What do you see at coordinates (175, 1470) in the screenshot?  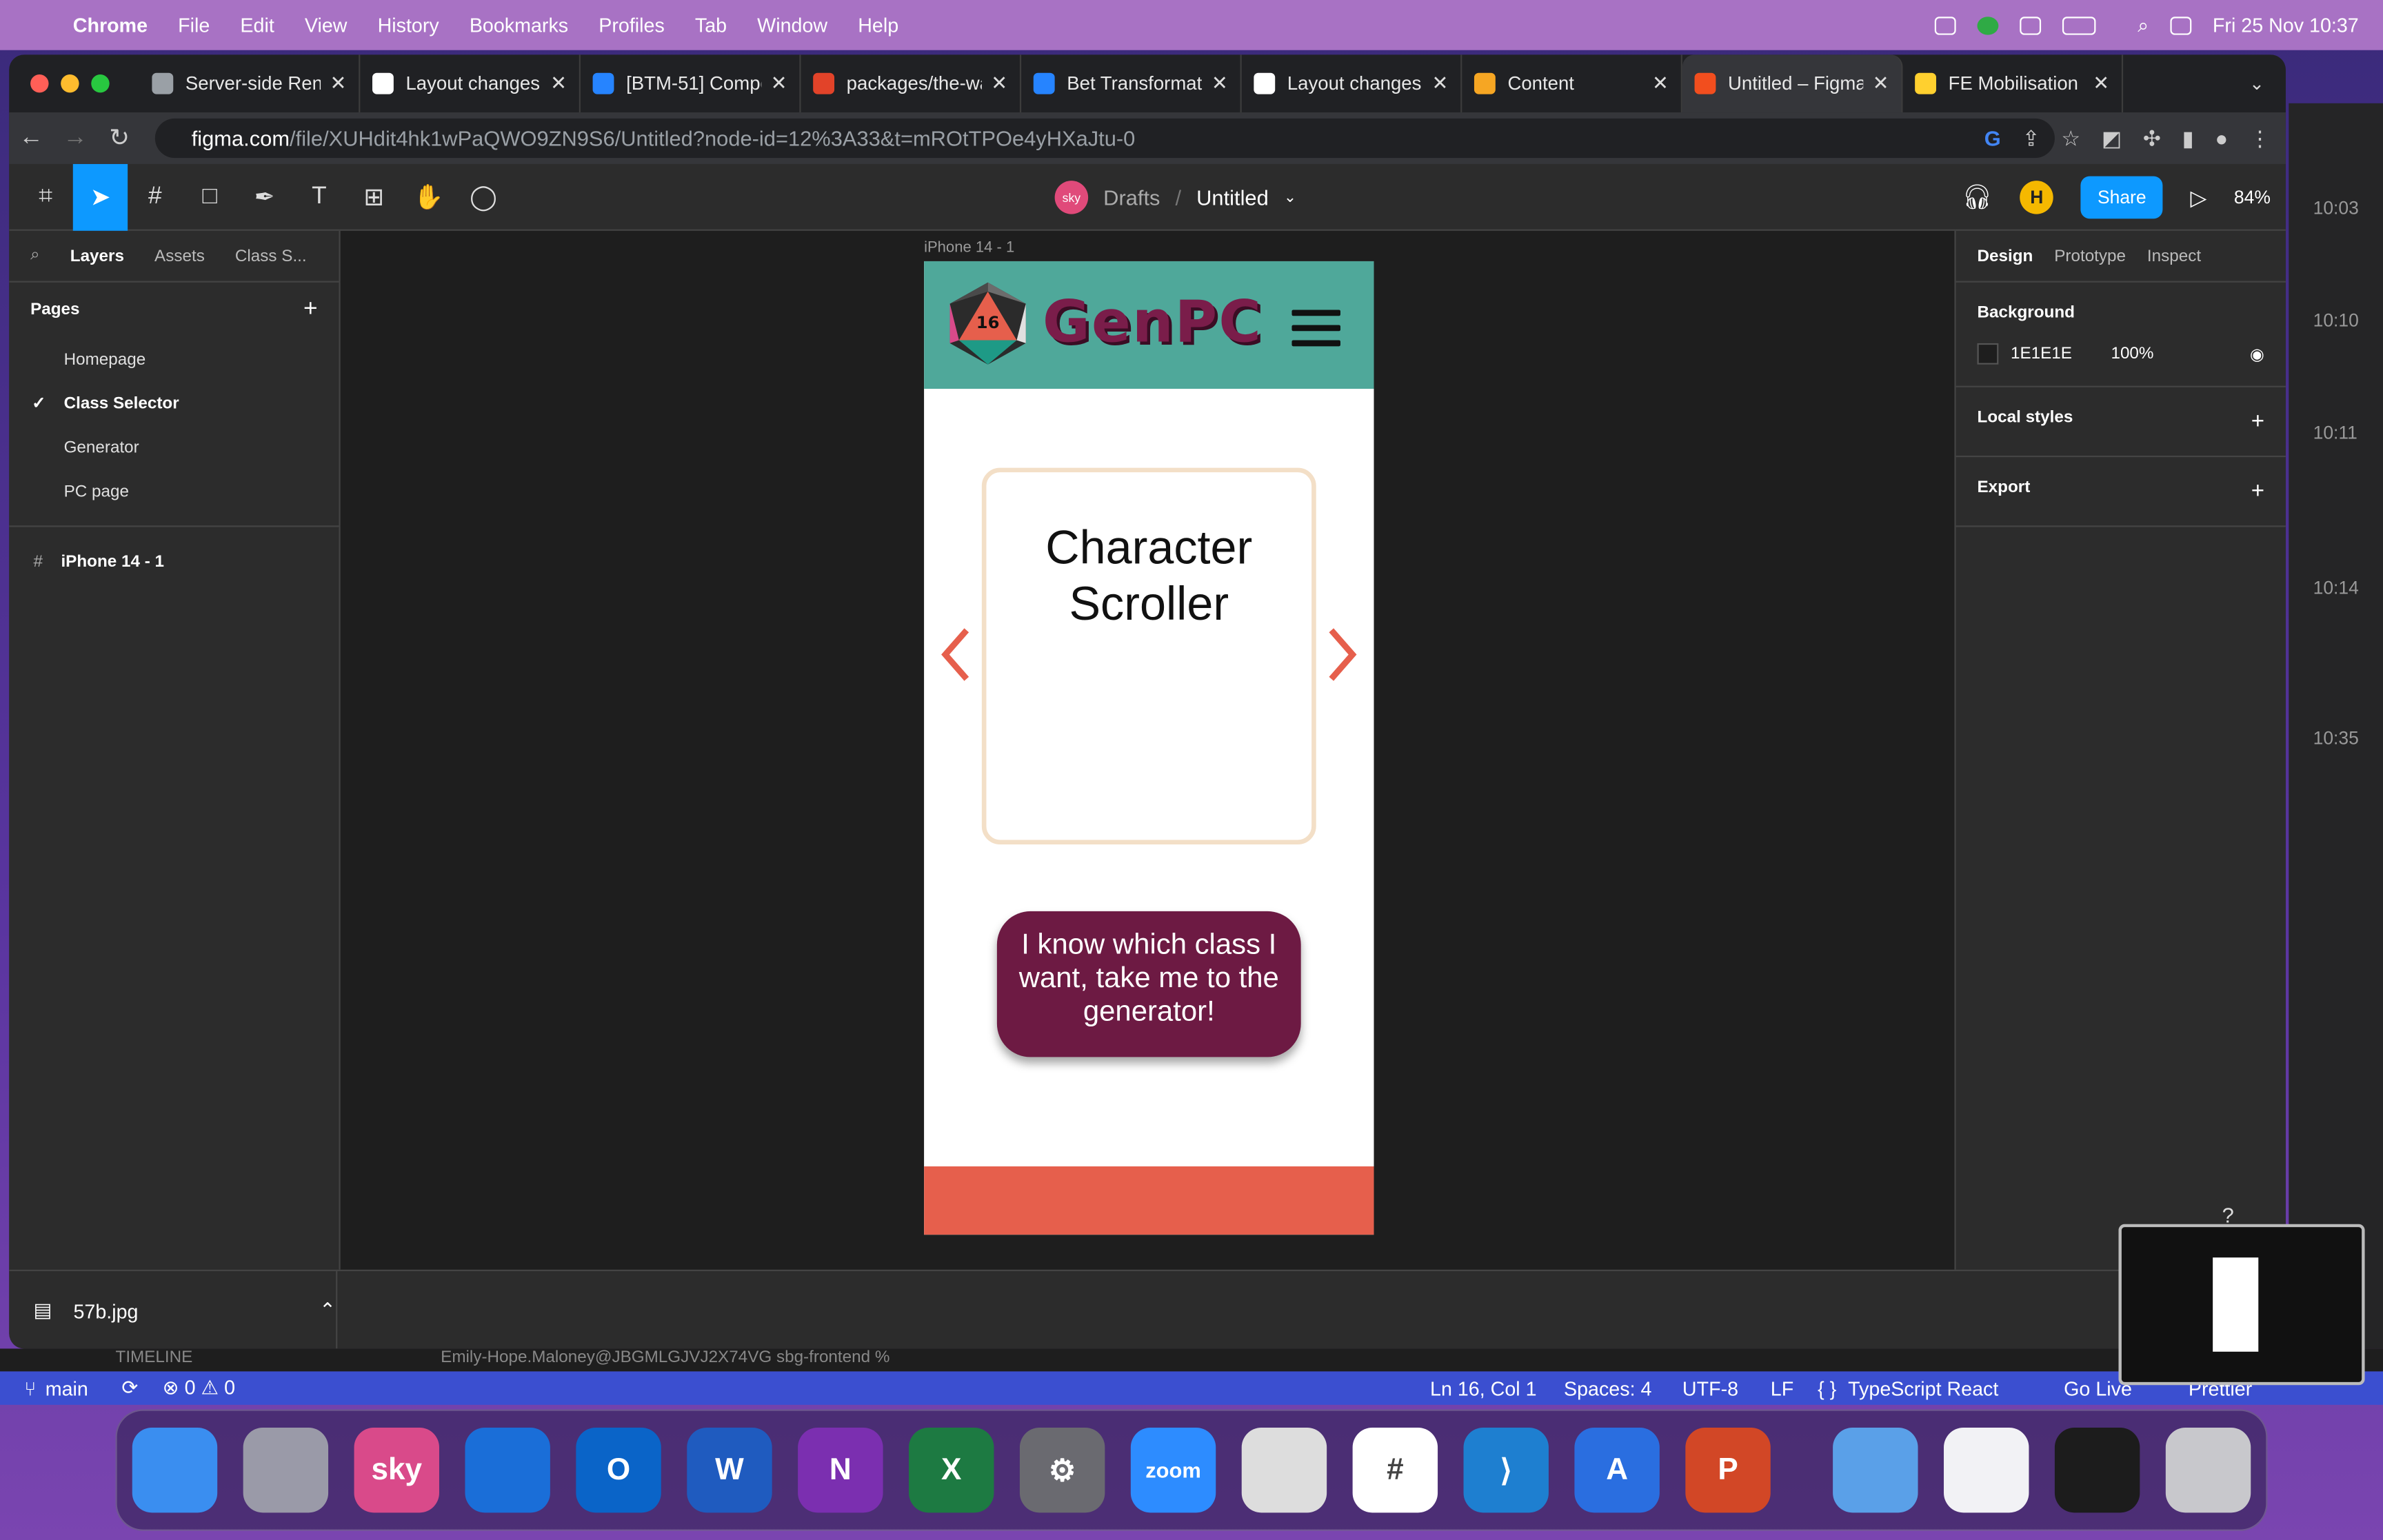 I see `dock-finder-icon` at bounding box center [175, 1470].